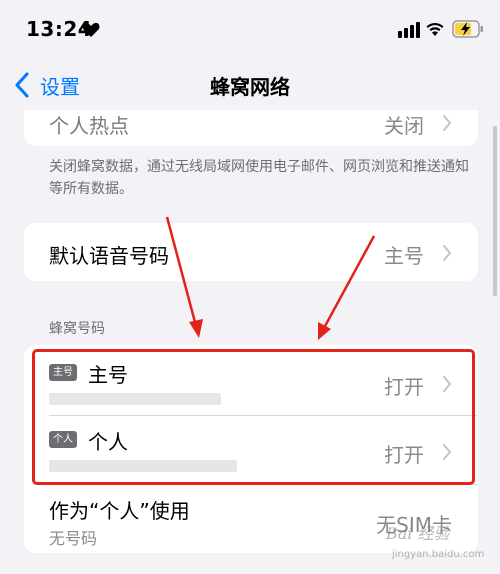 This screenshot has height=574, width=500. What do you see at coordinates (404, 126) in the screenshot?
I see `hotspot-value: 关闭` at bounding box center [404, 126].